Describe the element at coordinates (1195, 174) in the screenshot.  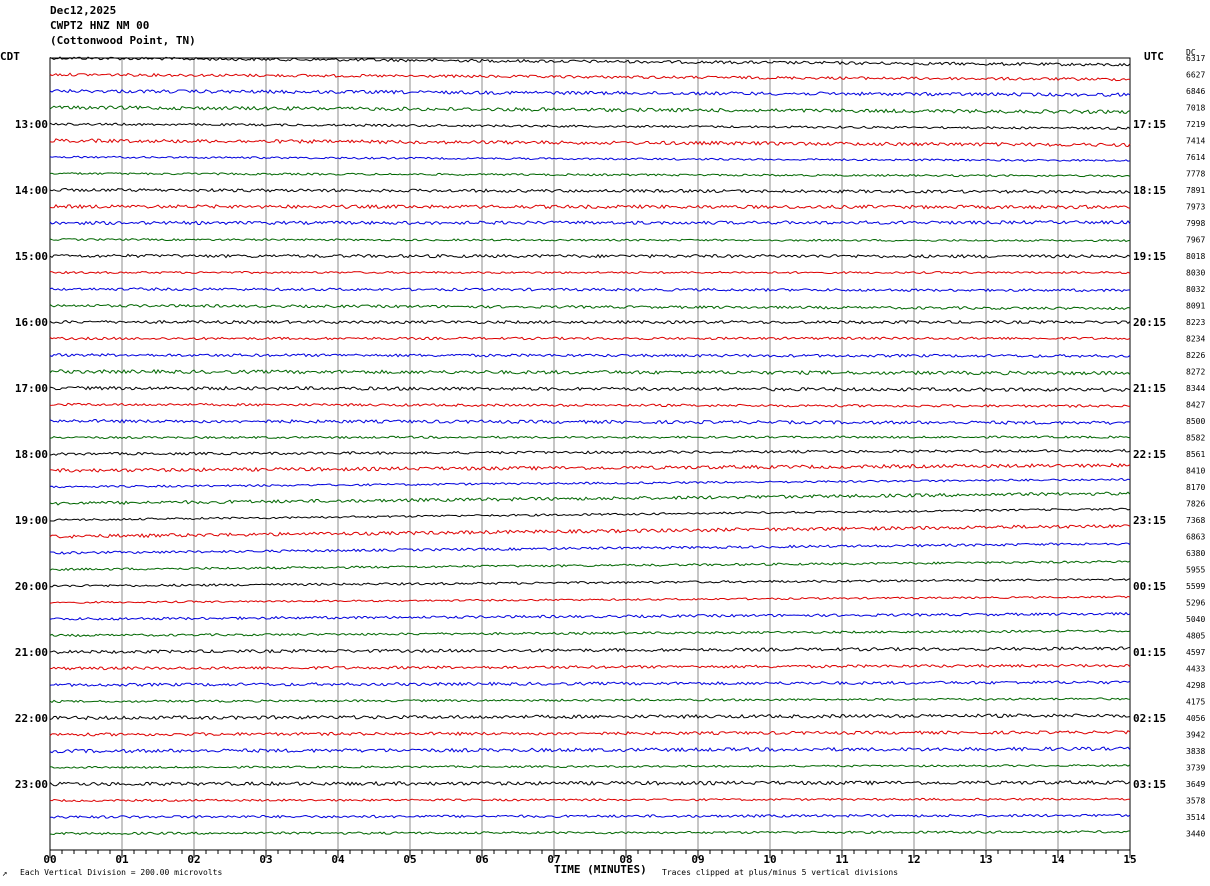
I see `dc-offset-label: 7778` at that location.